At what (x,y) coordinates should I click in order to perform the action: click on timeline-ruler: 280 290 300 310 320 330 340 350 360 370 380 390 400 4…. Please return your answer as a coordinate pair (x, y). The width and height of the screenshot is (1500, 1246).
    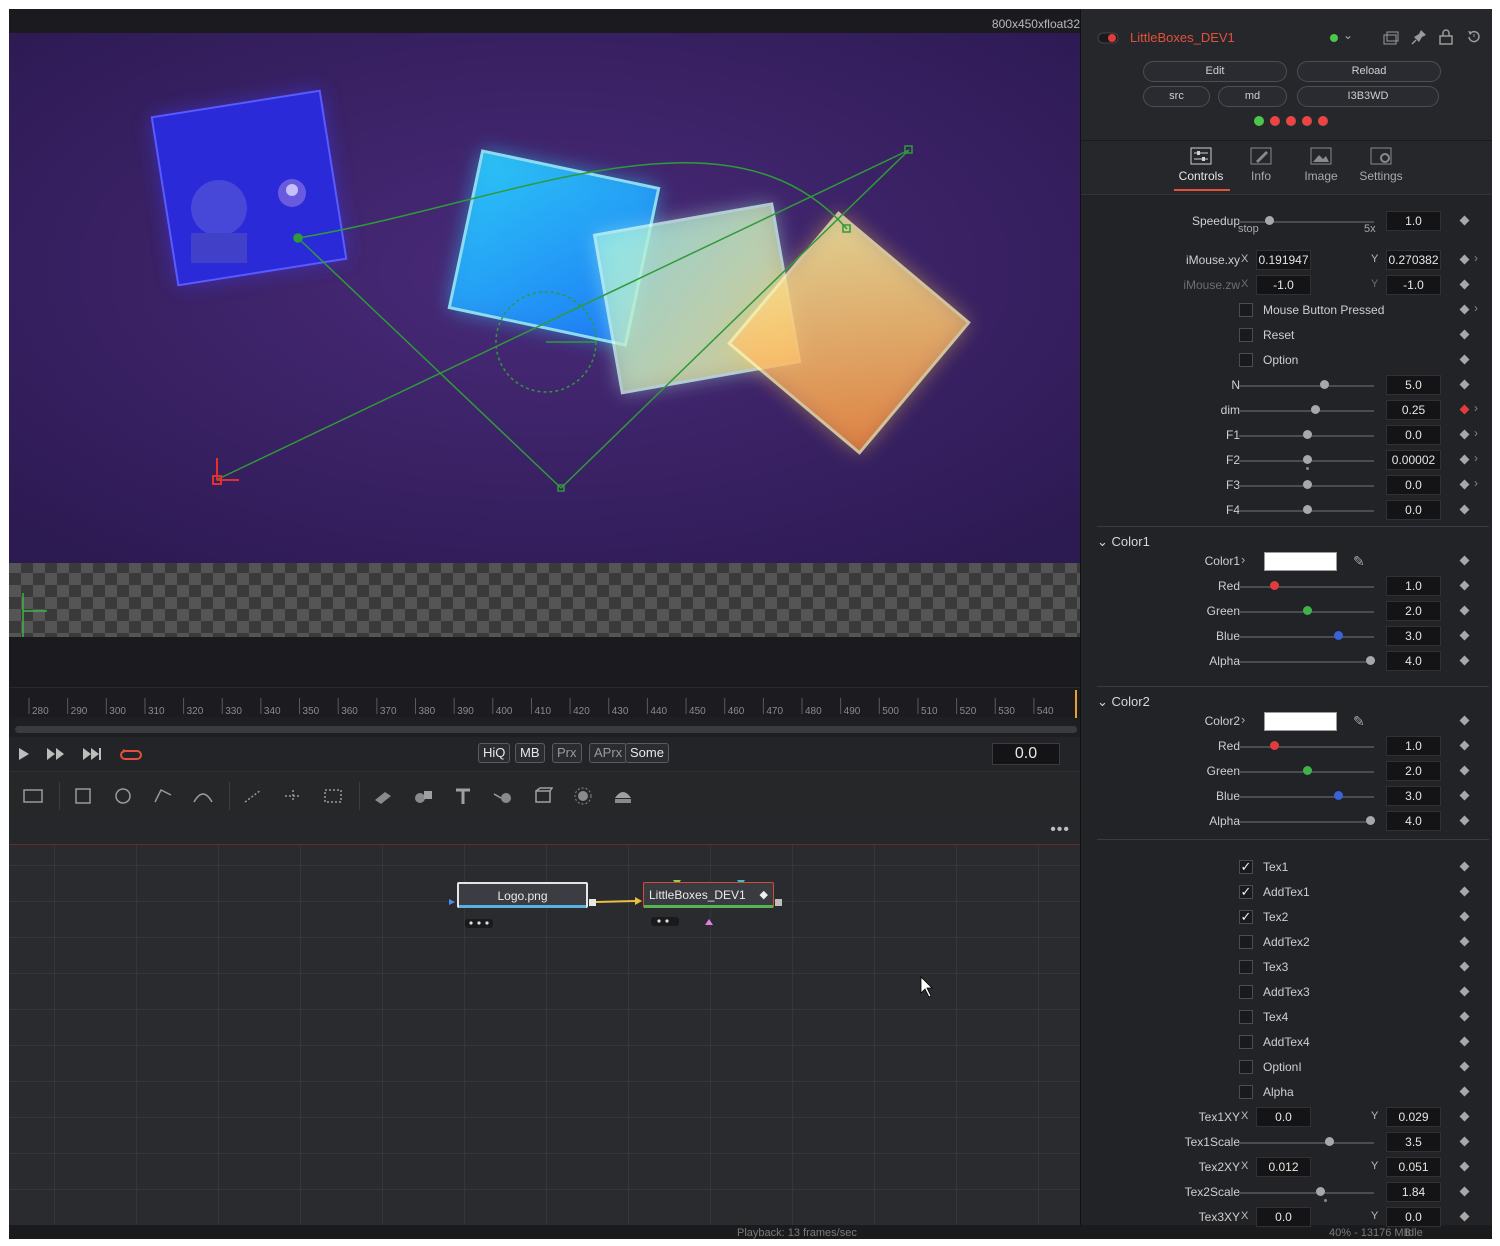
    Looking at the image, I should click on (544, 702).